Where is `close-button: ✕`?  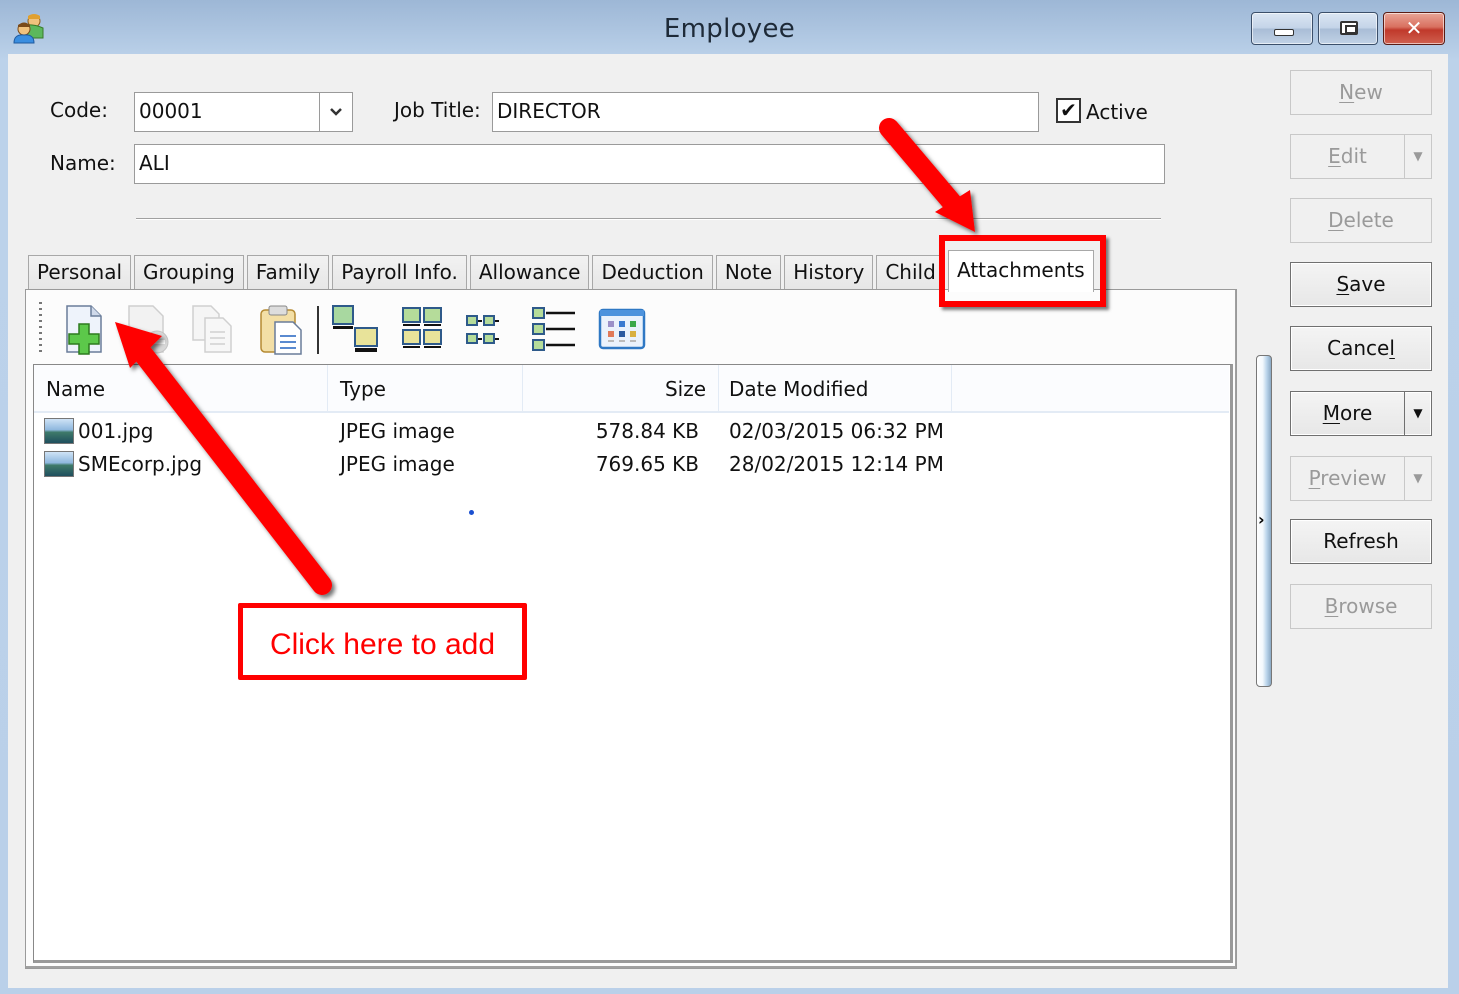
close-button: ✕ is located at coordinates (1414, 28).